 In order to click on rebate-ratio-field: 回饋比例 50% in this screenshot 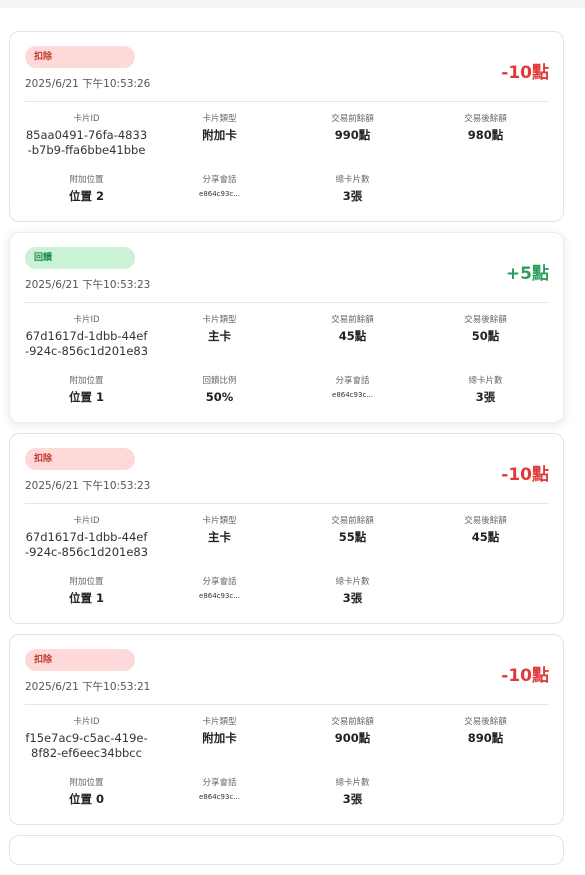, I will do `click(219, 390)`.